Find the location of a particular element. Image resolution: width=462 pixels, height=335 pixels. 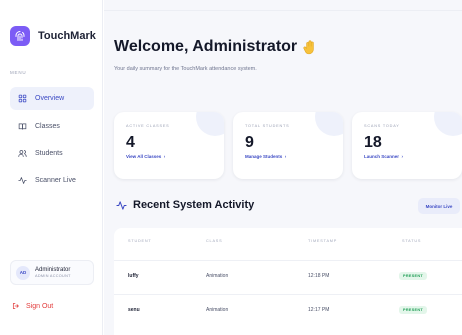

page-title-text: Welcome, Administrator is located at coordinates (206, 46).